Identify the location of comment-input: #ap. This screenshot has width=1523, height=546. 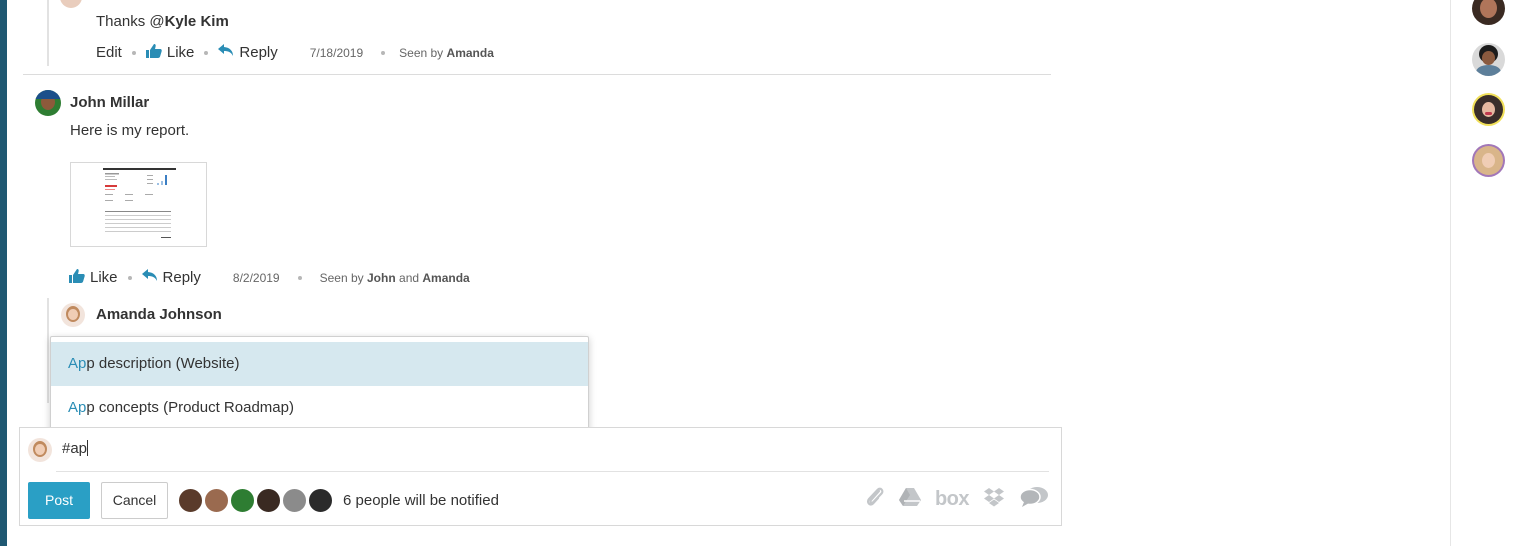
(75, 448).